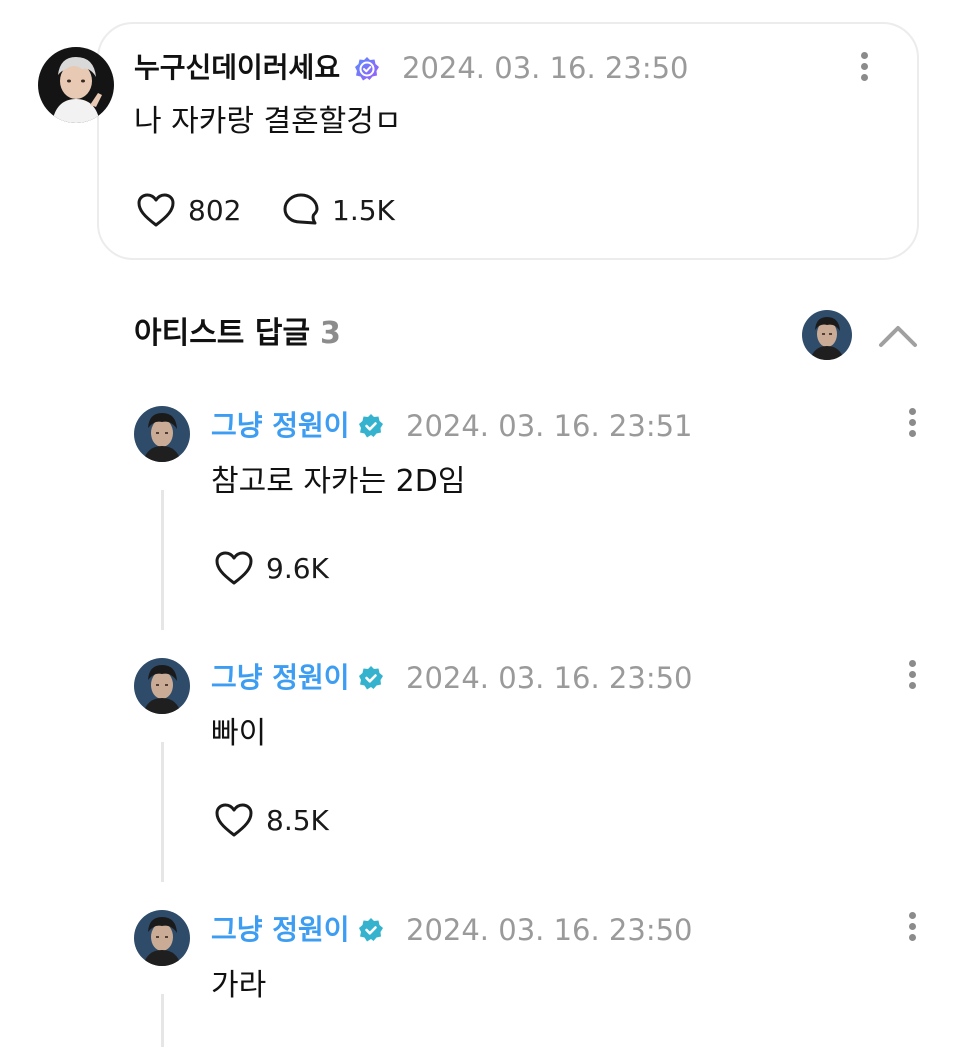 This screenshot has height=1047, width=959. Describe the element at coordinates (215, 210) in the screenshot. I see `post-like-count: 802` at that location.